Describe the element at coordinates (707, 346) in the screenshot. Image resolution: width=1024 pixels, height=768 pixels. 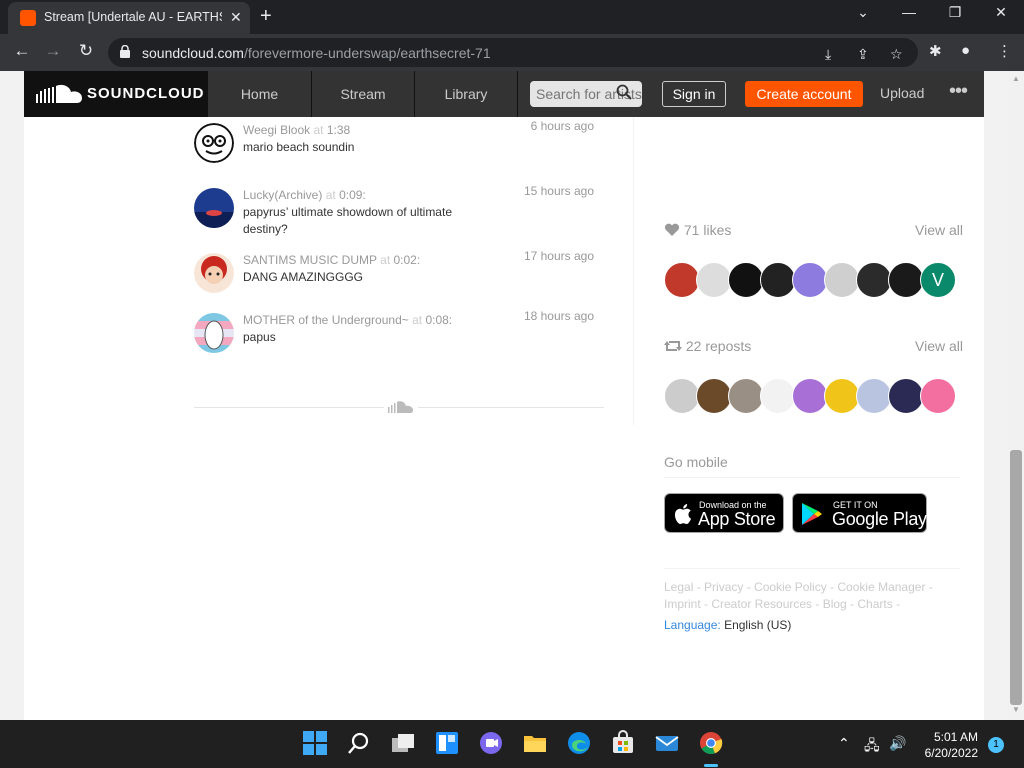
I see `reposts-stat: 22 reposts` at that location.